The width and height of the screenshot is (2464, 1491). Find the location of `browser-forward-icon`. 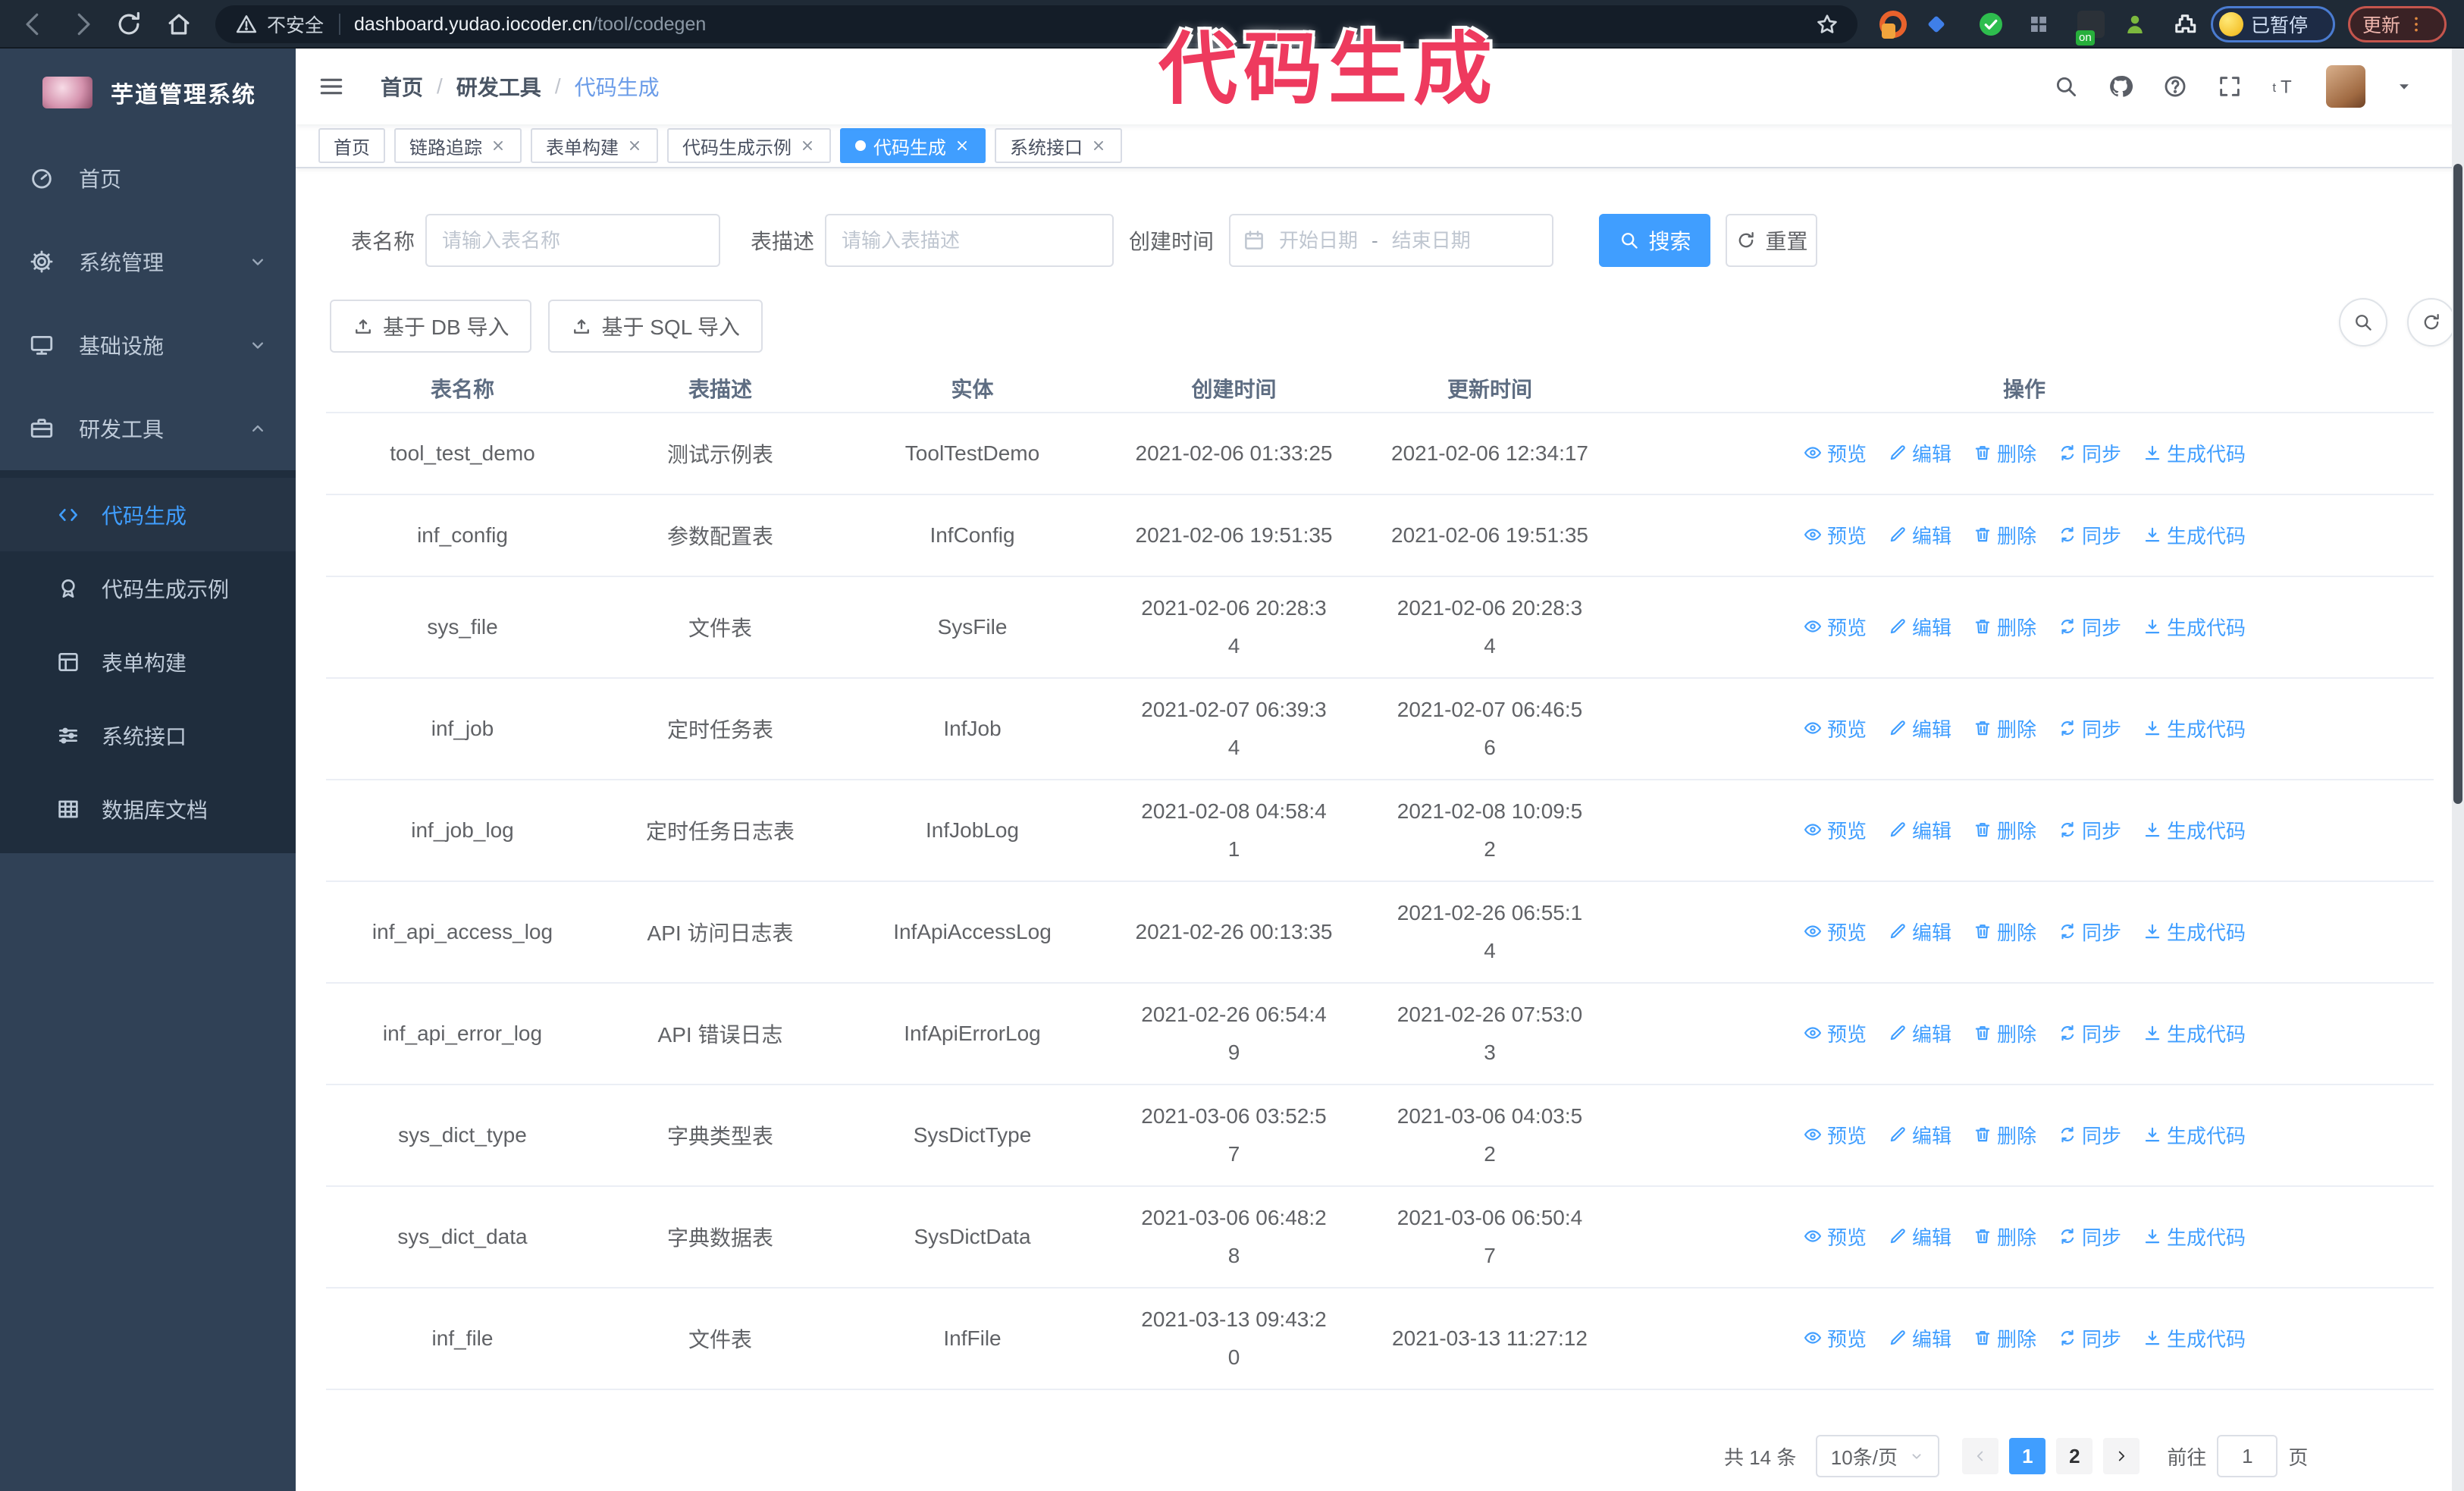

browser-forward-icon is located at coordinates (83, 24).